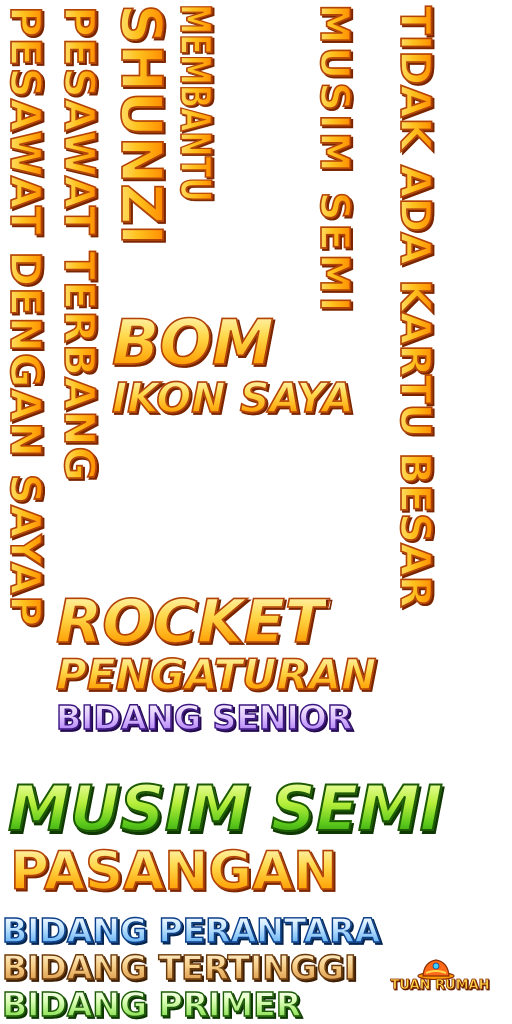 This screenshot has width=512, height=1024. I want to click on host-badge-label: TUAN RUMAH, so click(440, 985).